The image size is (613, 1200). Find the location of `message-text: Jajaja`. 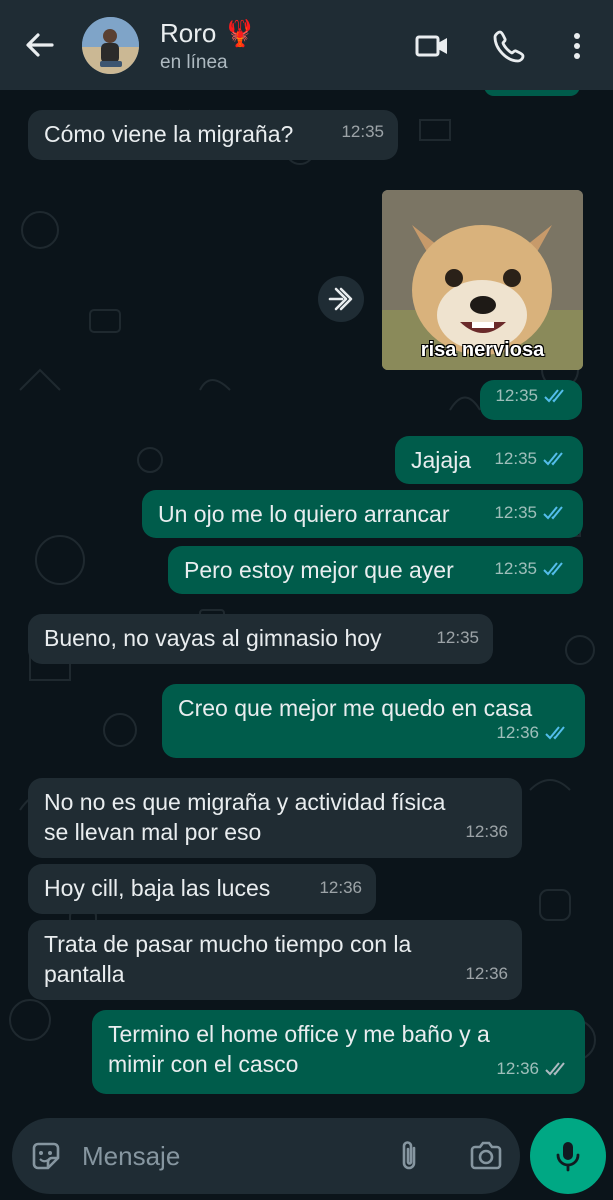

message-text: Jajaja is located at coordinates (441, 460).